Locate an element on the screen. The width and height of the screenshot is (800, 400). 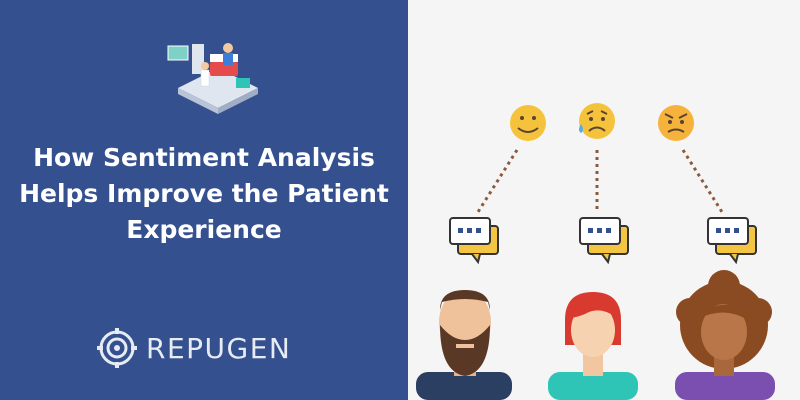
bearded-man-avatar is located at coordinates (464, 345).